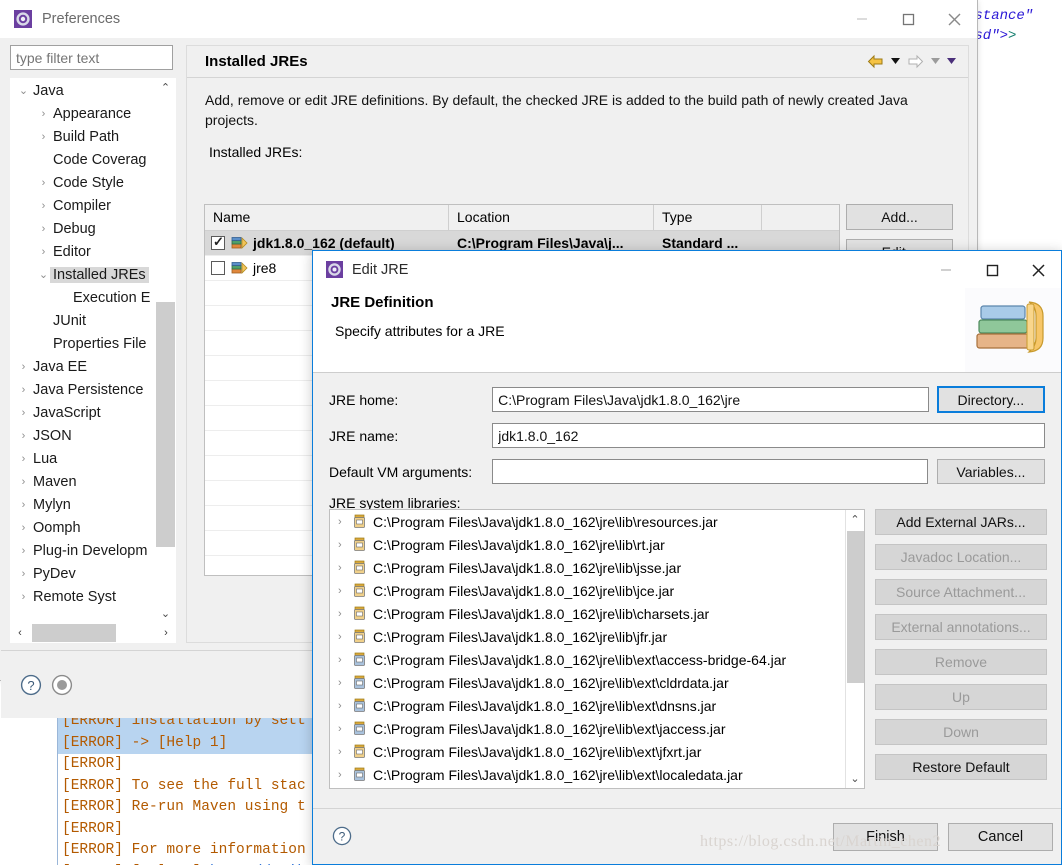  Describe the element at coordinates (895, 61) in the screenshot. I see `back-menu-chevron-down-icon` at that location.